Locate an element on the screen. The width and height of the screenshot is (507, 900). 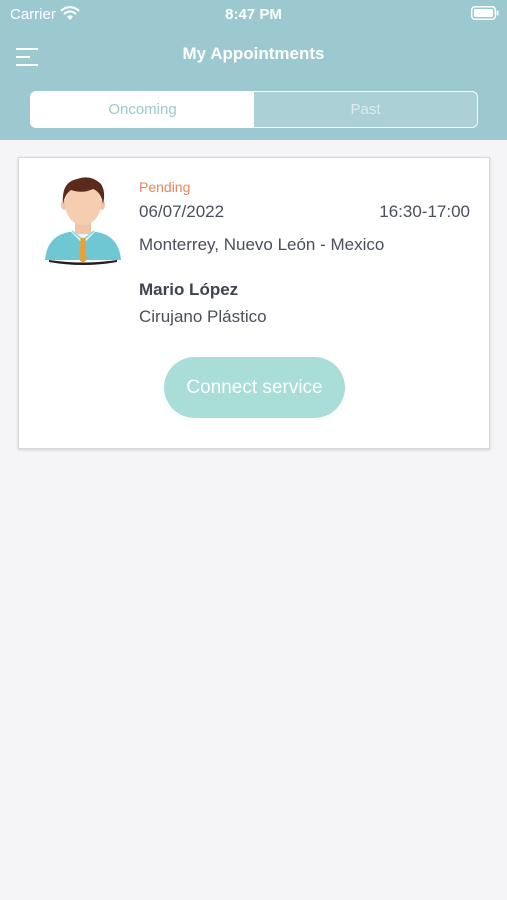
status-bar: Carrier 8:47 PM is located at coordinates (253, 14).